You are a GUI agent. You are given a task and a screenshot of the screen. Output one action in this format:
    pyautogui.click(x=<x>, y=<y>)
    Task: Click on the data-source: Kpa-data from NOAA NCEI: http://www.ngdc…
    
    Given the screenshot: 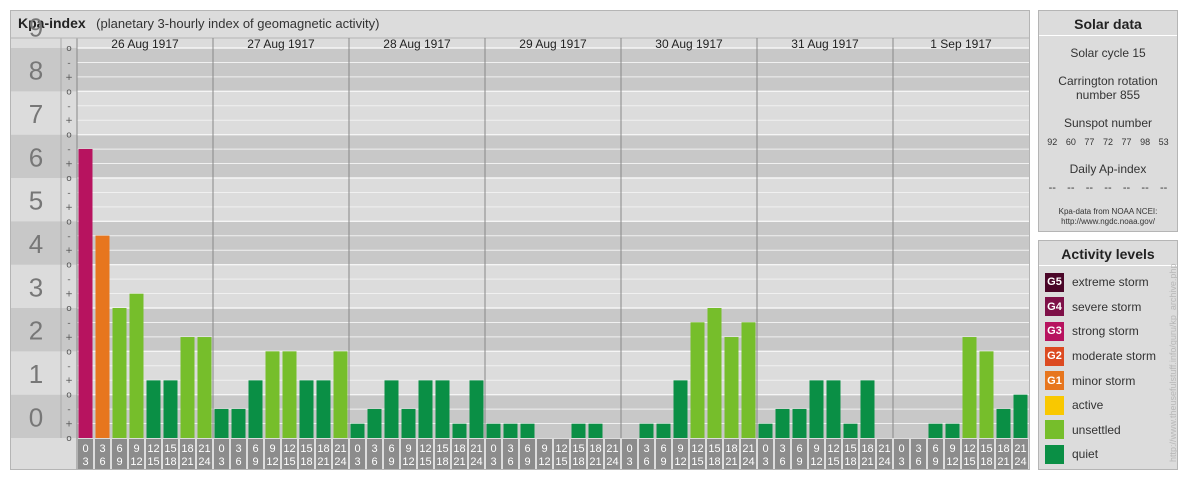 What is the action you would take?
    pyautogui.click(x=1108, y=217)
    